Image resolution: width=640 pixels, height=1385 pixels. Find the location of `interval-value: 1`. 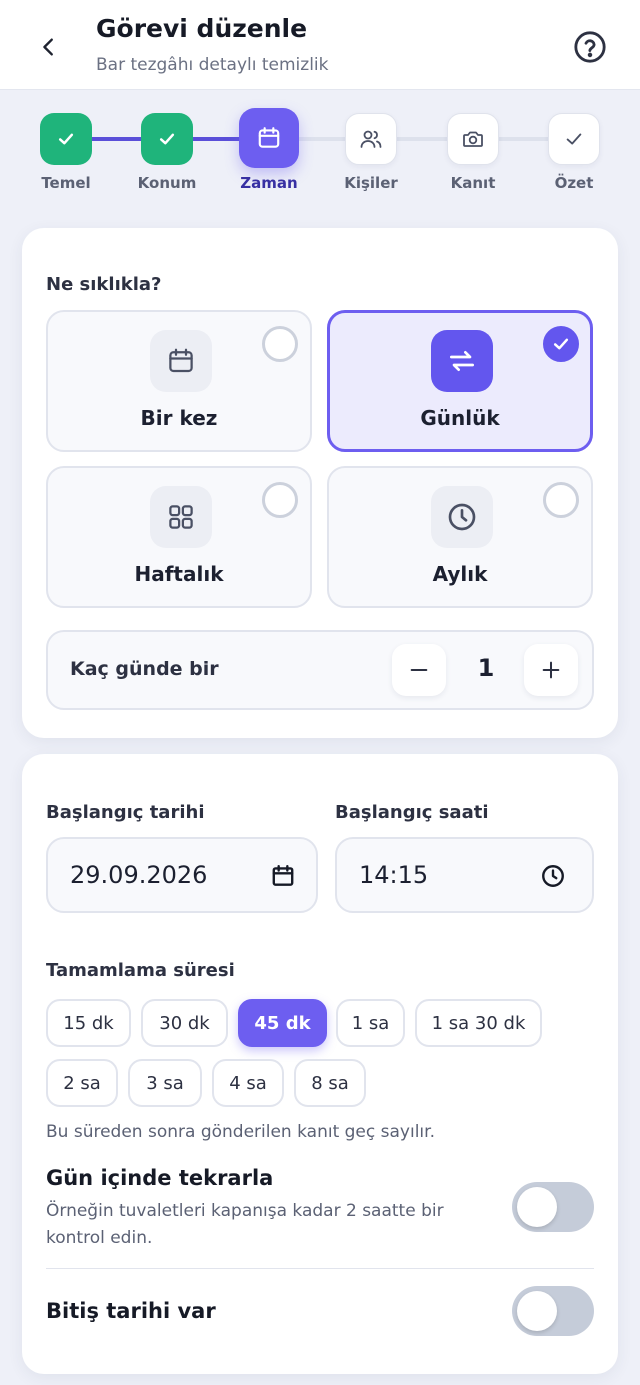

interval-value: 1 is located at coordinates (486, 668).